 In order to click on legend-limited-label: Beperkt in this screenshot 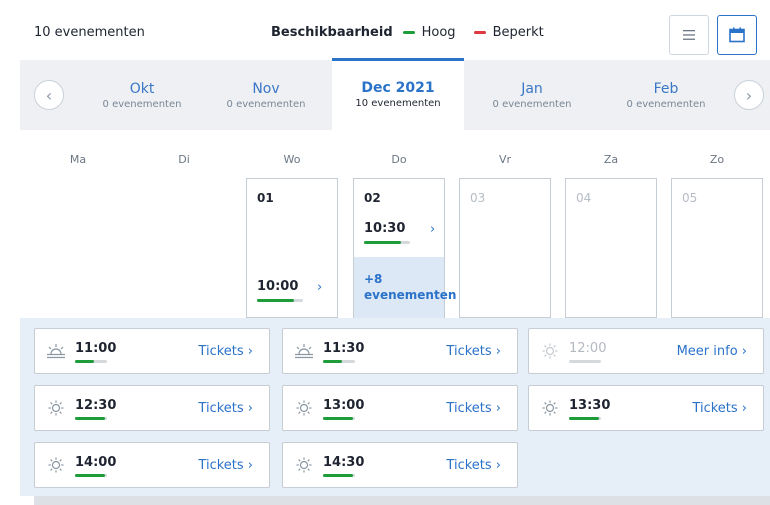, I will do `click(518, 32)`.